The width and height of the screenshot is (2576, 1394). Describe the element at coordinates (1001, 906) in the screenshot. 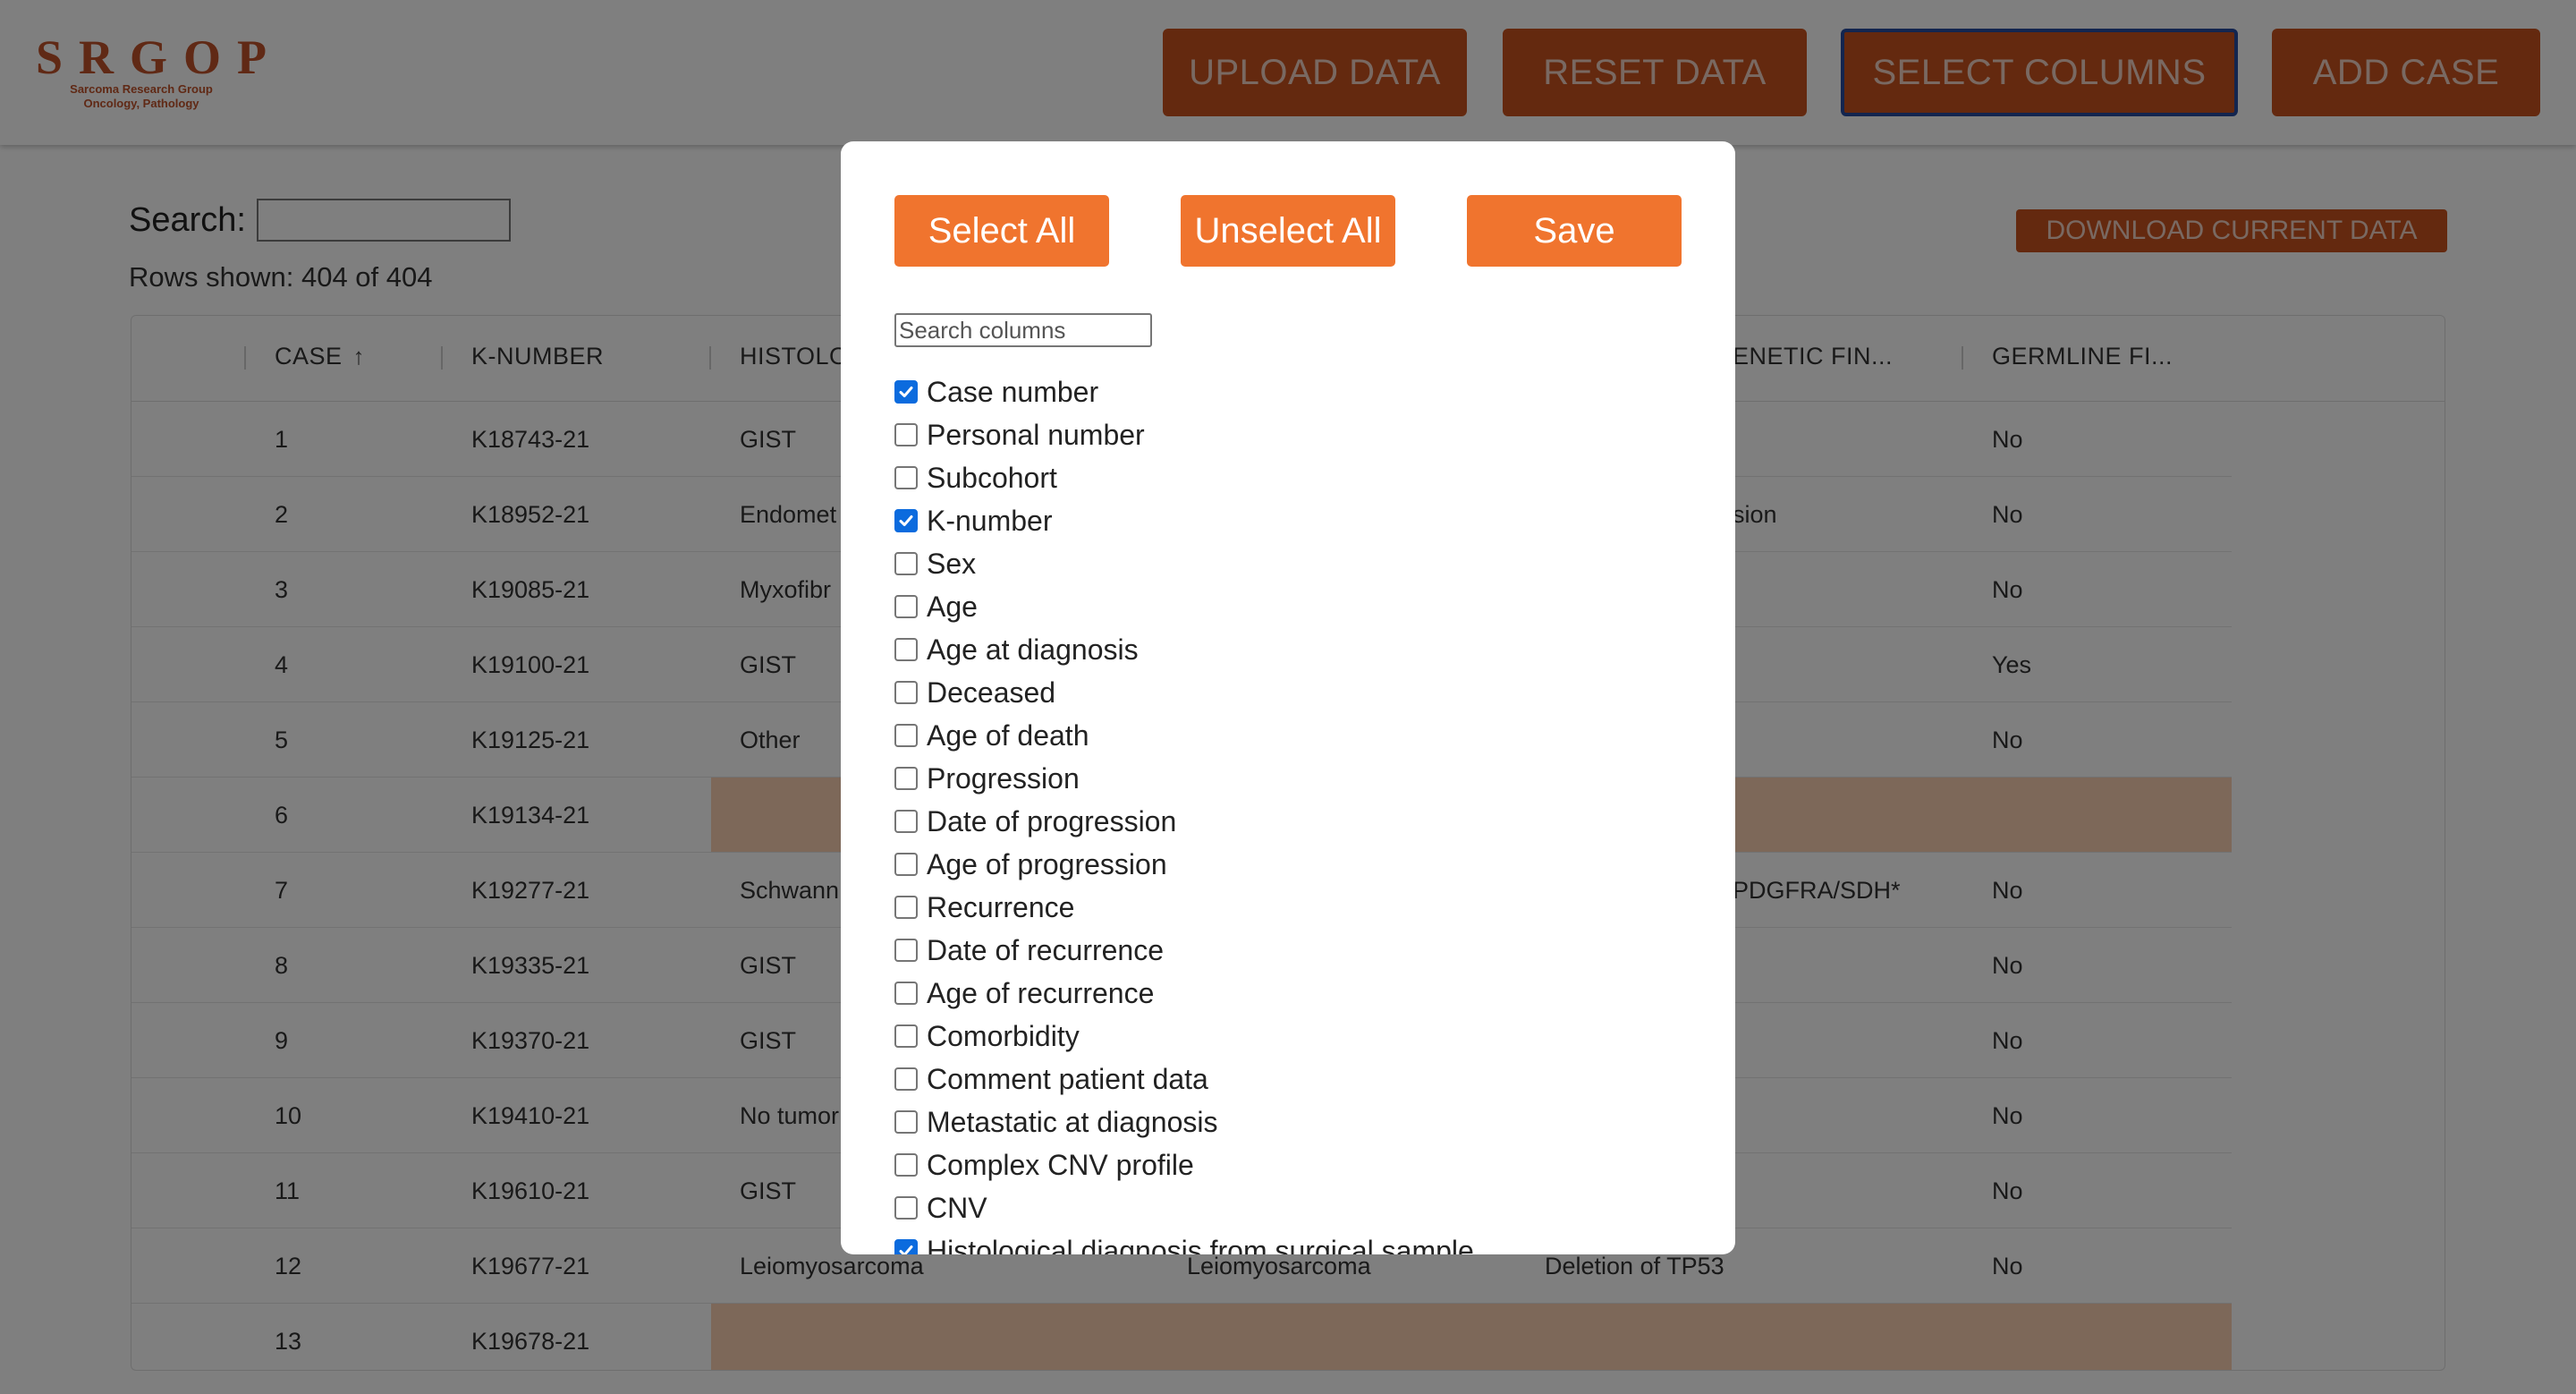

I see `column-option-label: Recurrence` at that location.